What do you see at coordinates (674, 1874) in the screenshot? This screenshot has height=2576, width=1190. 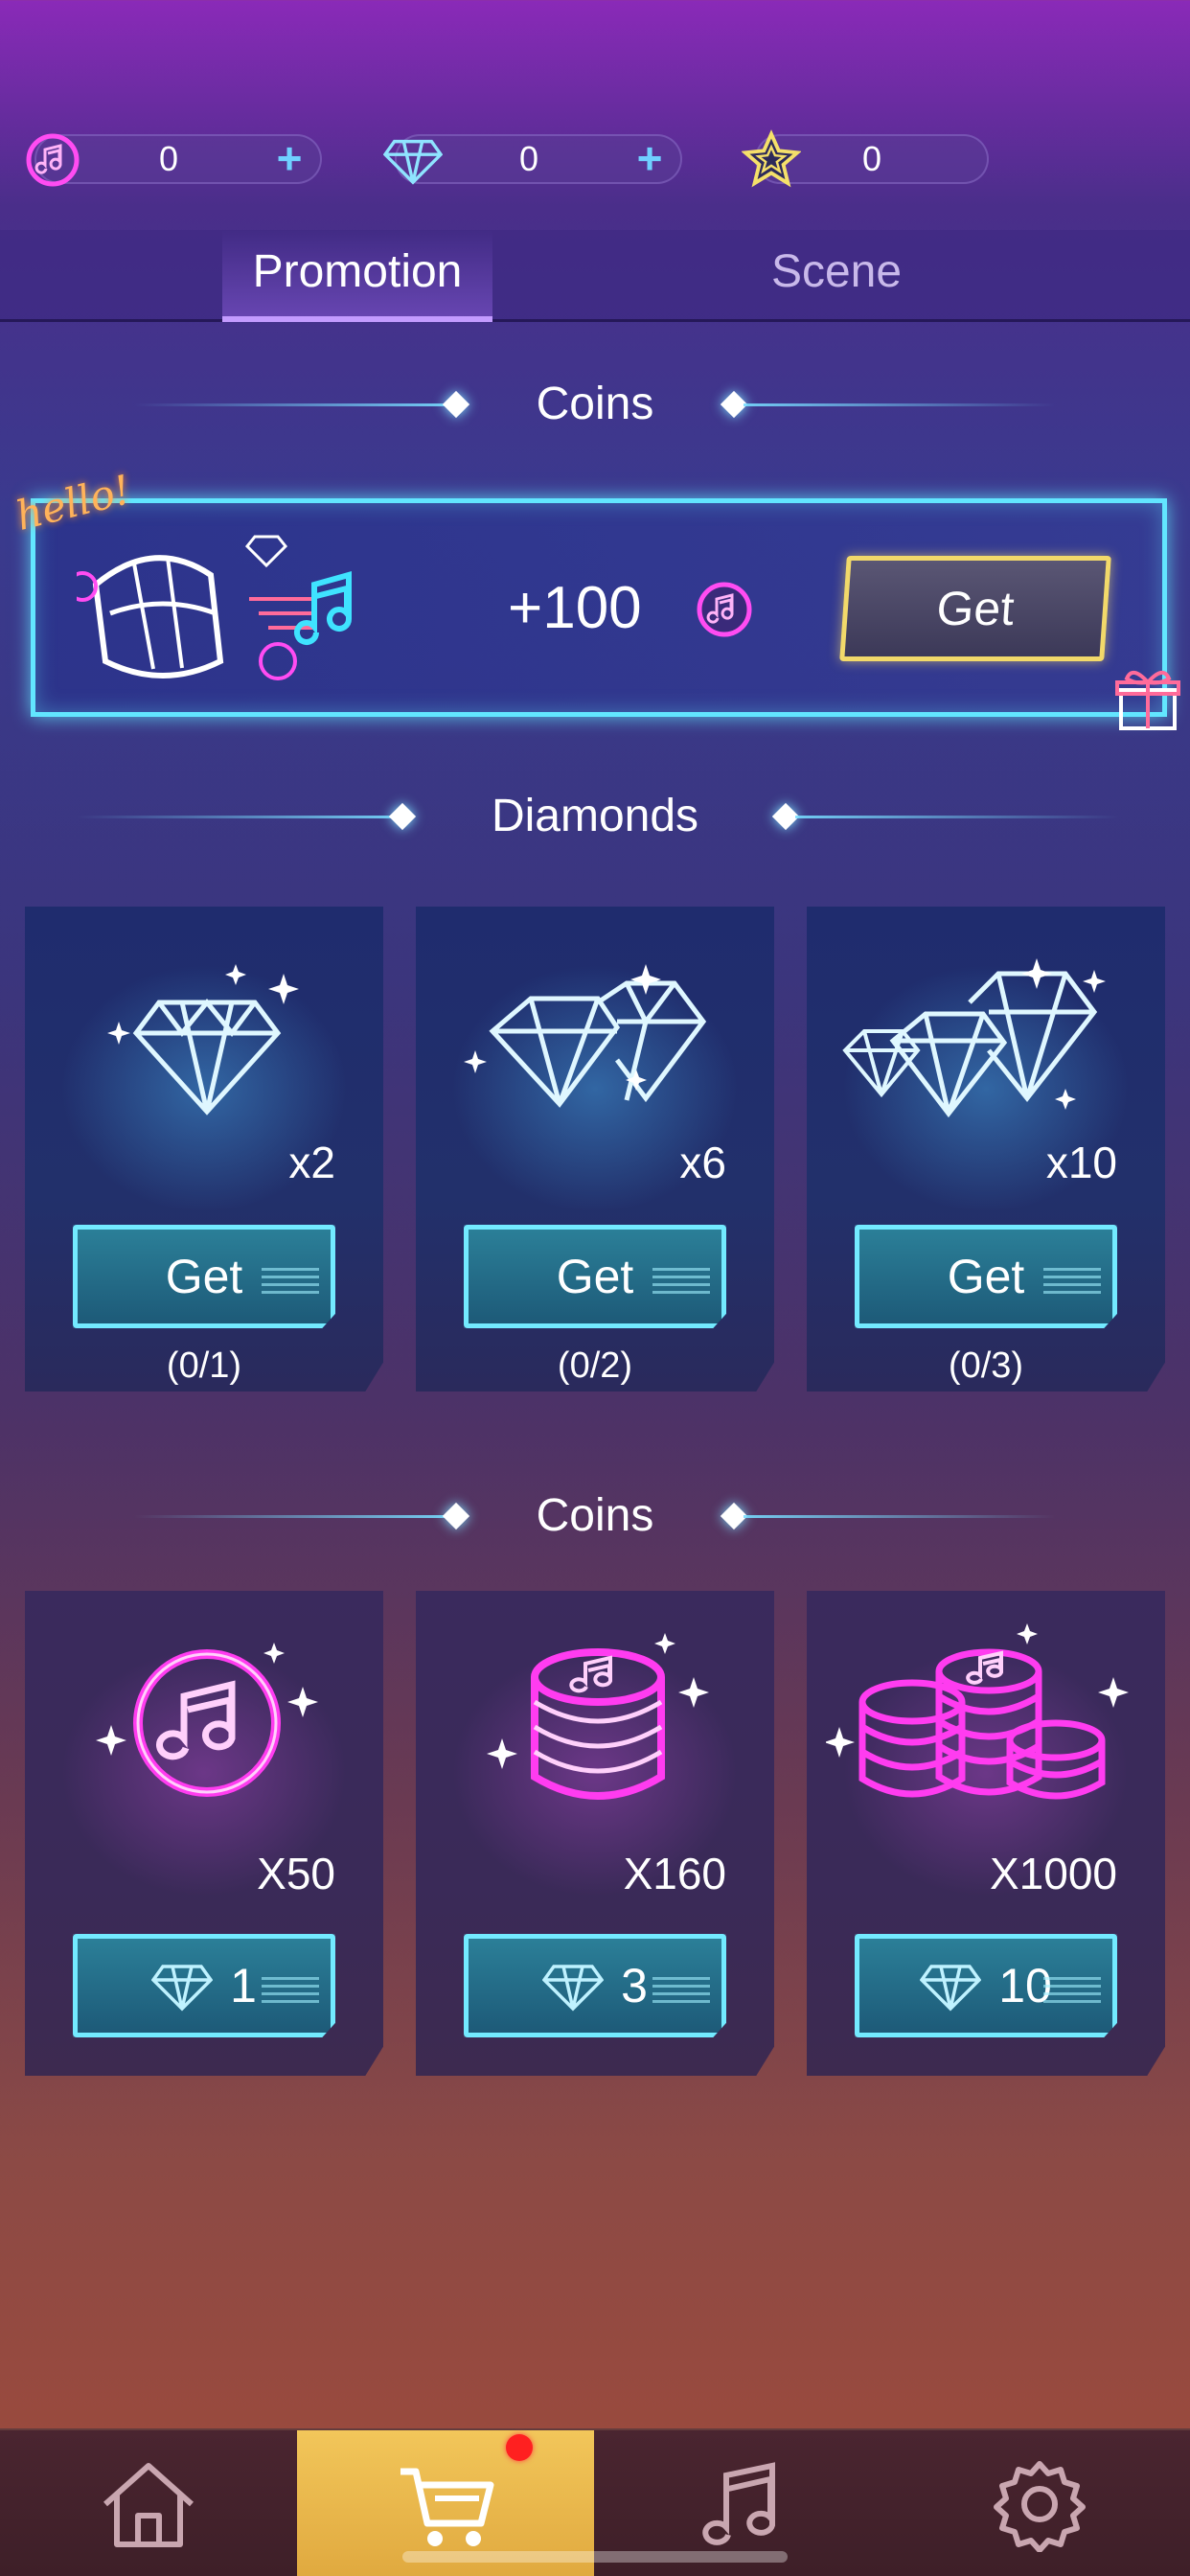 I see `coin-quantity: X160` at bounding box center [674, 1874].